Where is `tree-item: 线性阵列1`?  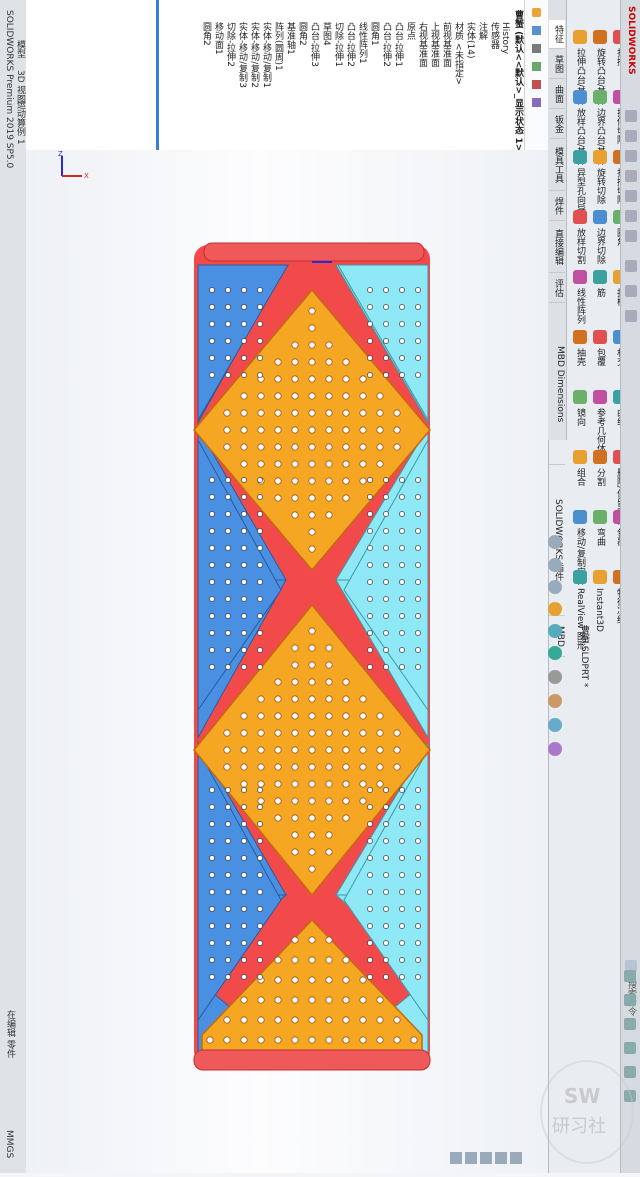 tree-item: 线性阵列1 is located at coordinates (362, 43).